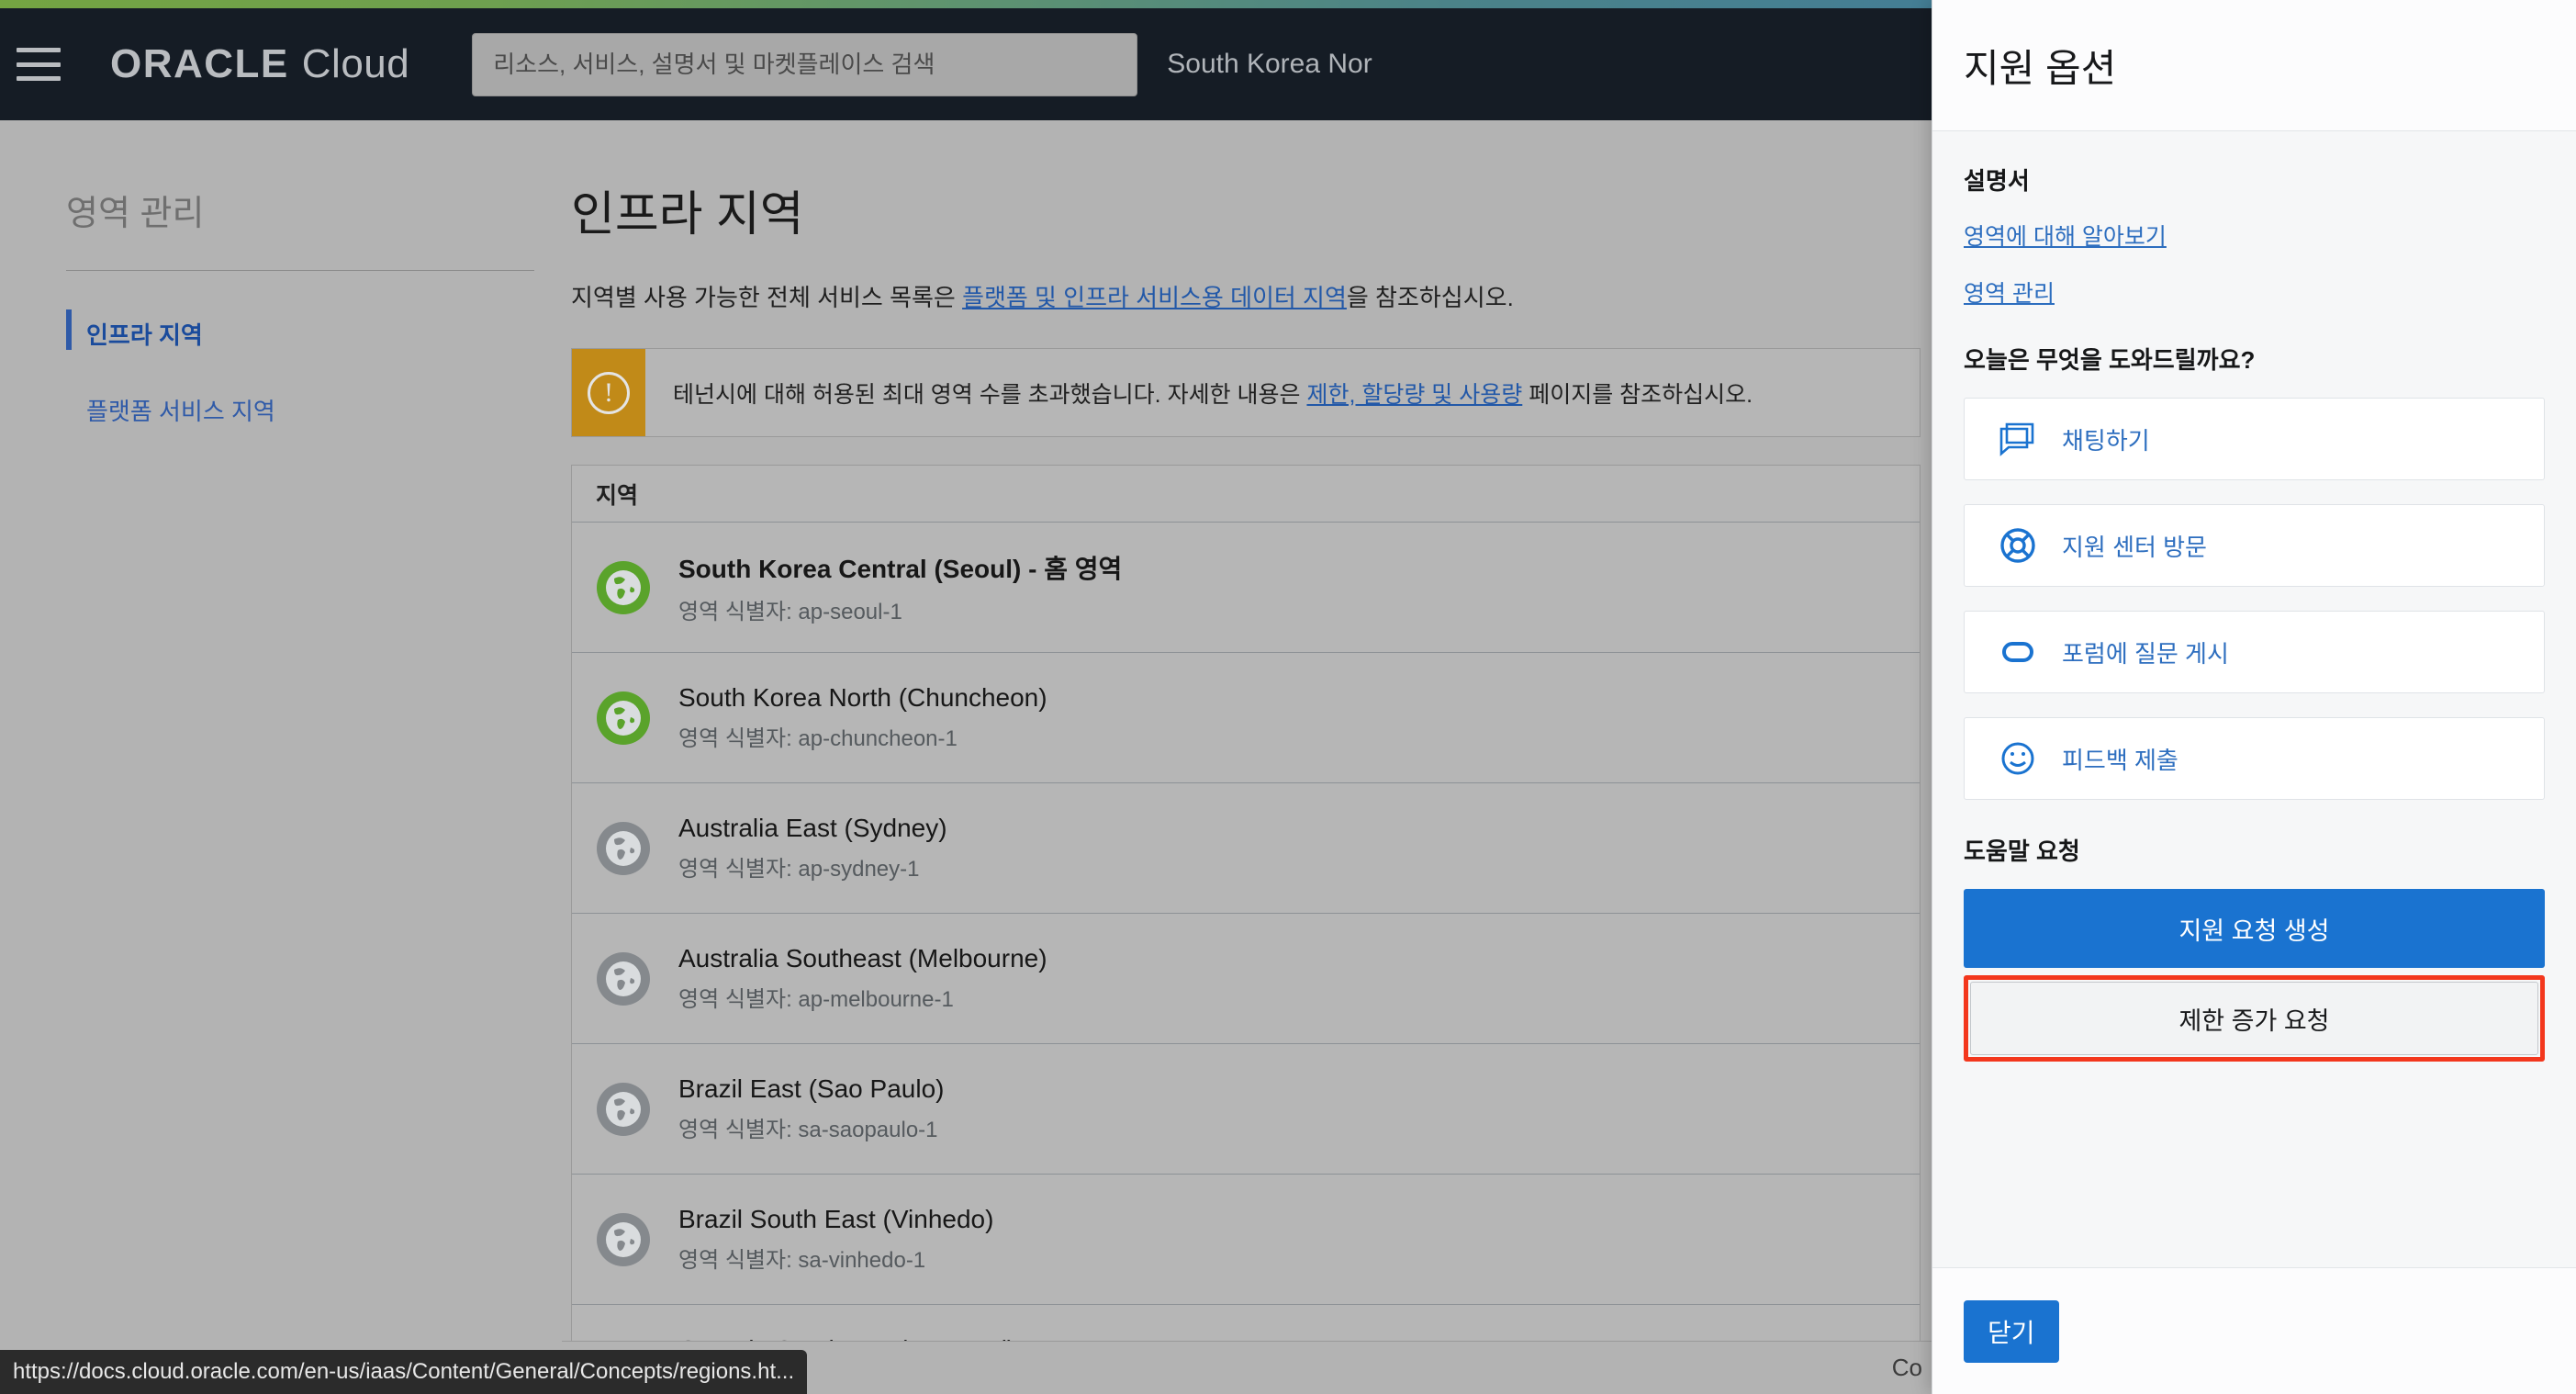  Describe the element at coordinates (2110, 360) in the screenshot. I see `help-section-title: 오늘은 무엇을 도와드릴까요?` at that location.